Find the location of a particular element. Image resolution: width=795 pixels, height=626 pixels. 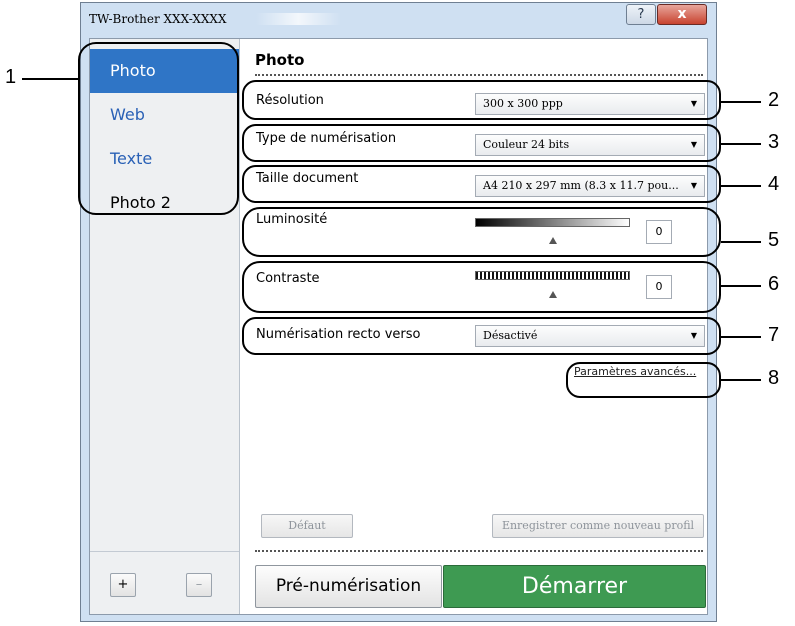

start-button: Démarrer is located at coordinates (574, 586).